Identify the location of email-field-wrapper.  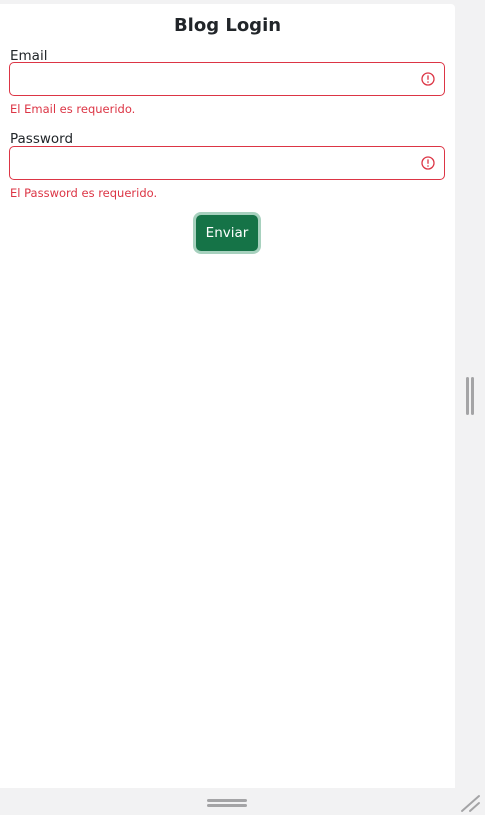
(227, 79).